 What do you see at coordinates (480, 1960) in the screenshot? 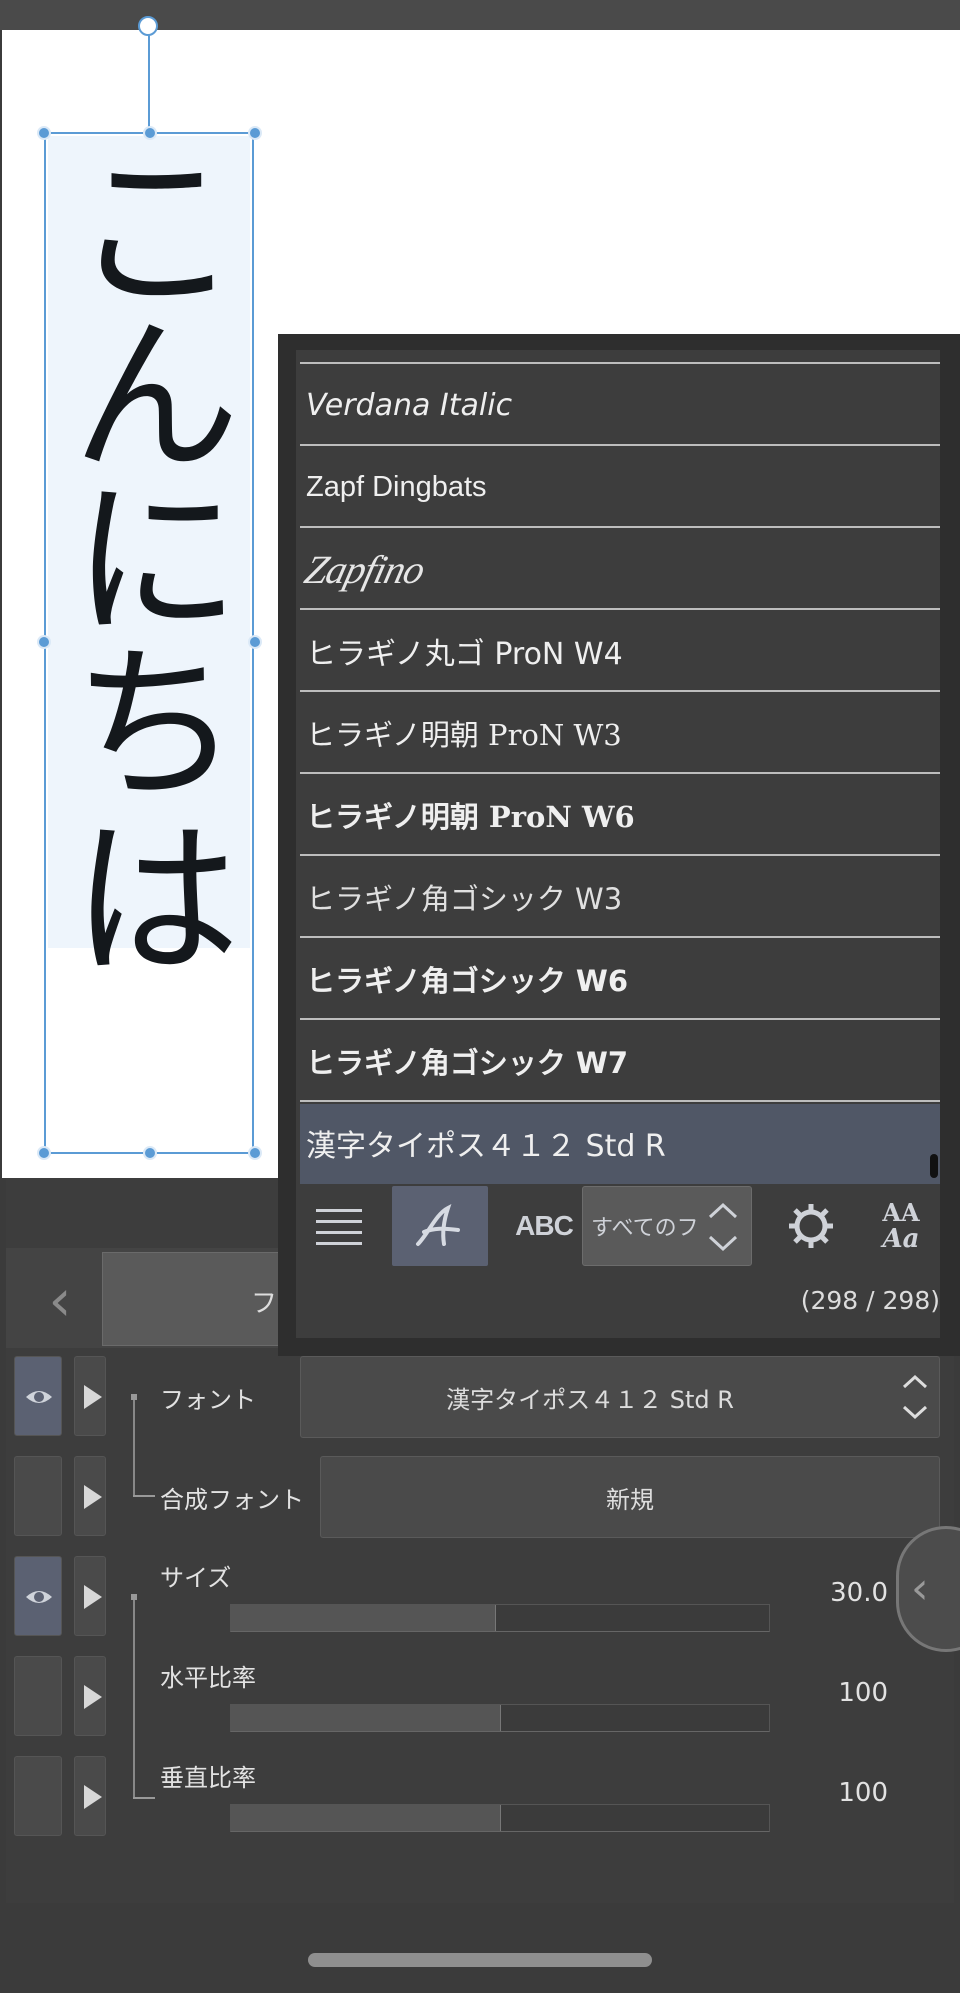
I see `home-indicator` at bounding box center [480, 1960].